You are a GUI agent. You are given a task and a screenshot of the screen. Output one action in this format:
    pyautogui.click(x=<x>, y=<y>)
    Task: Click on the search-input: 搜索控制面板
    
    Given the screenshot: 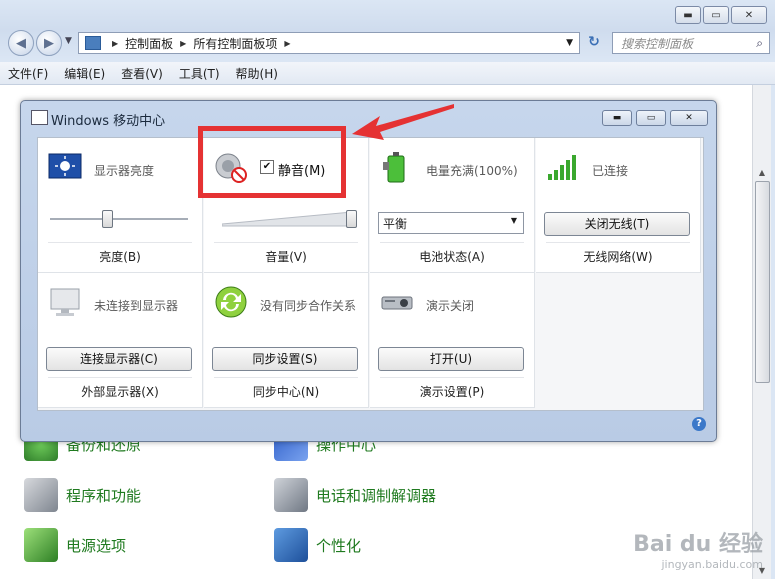 What is the action you would take?
    pyautogui.click(x=688, y=43)
    